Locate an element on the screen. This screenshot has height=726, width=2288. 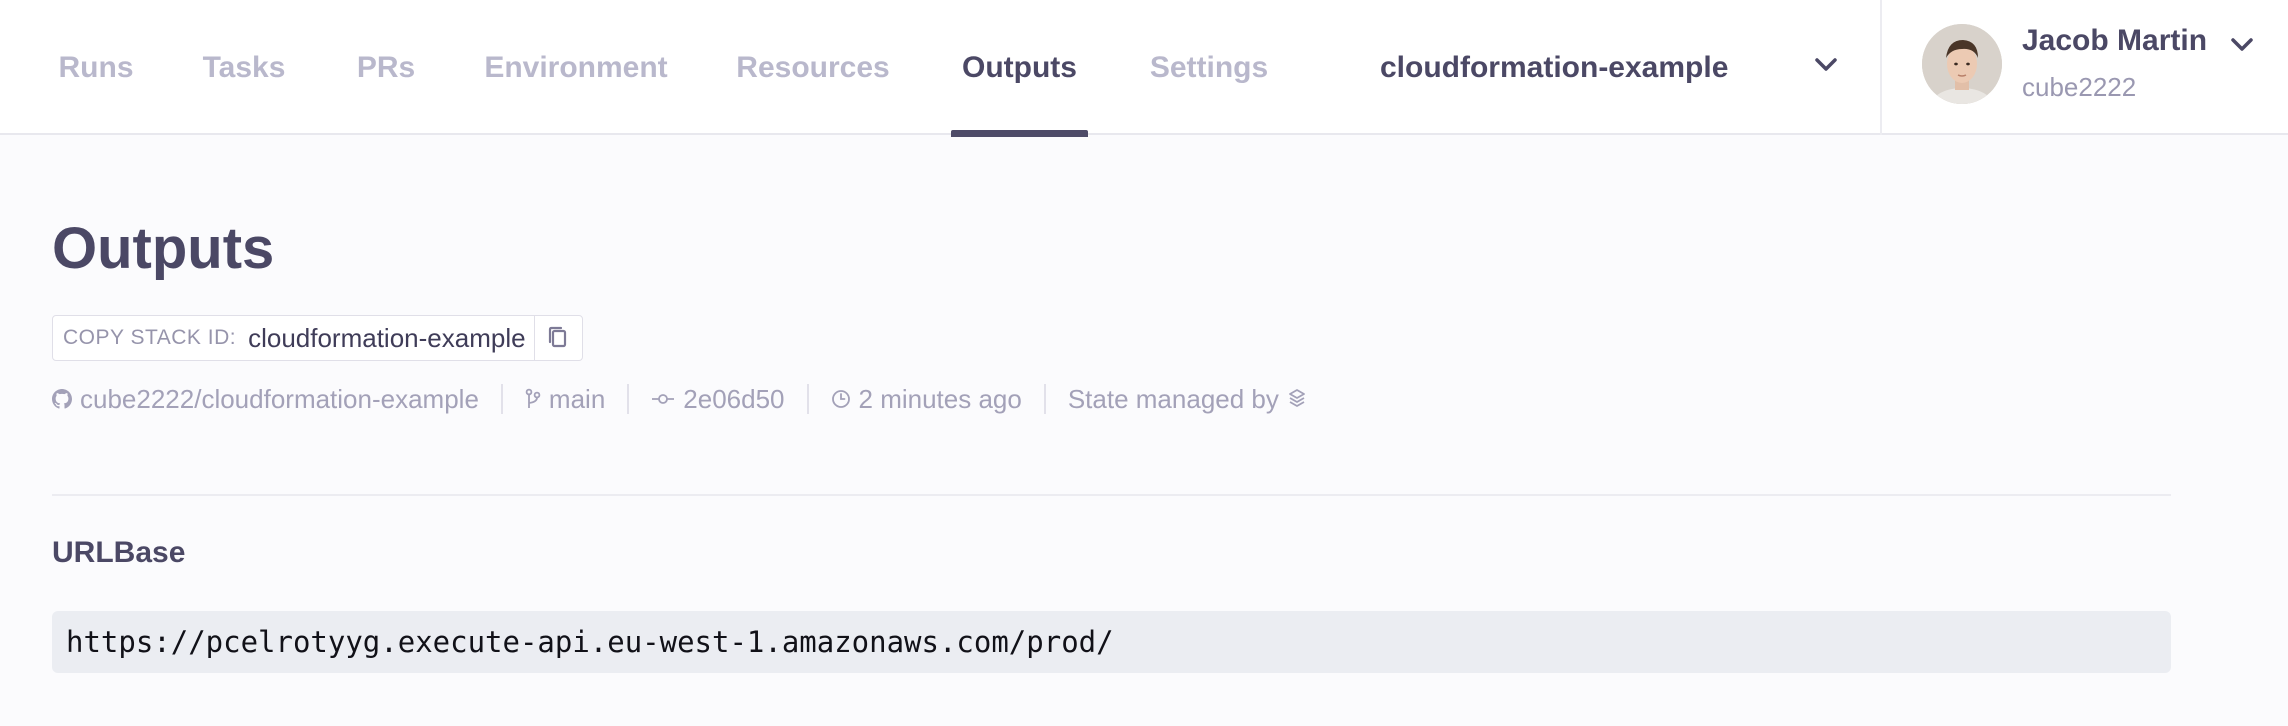
output-key: URLBase is located at coordinates (119, 552).